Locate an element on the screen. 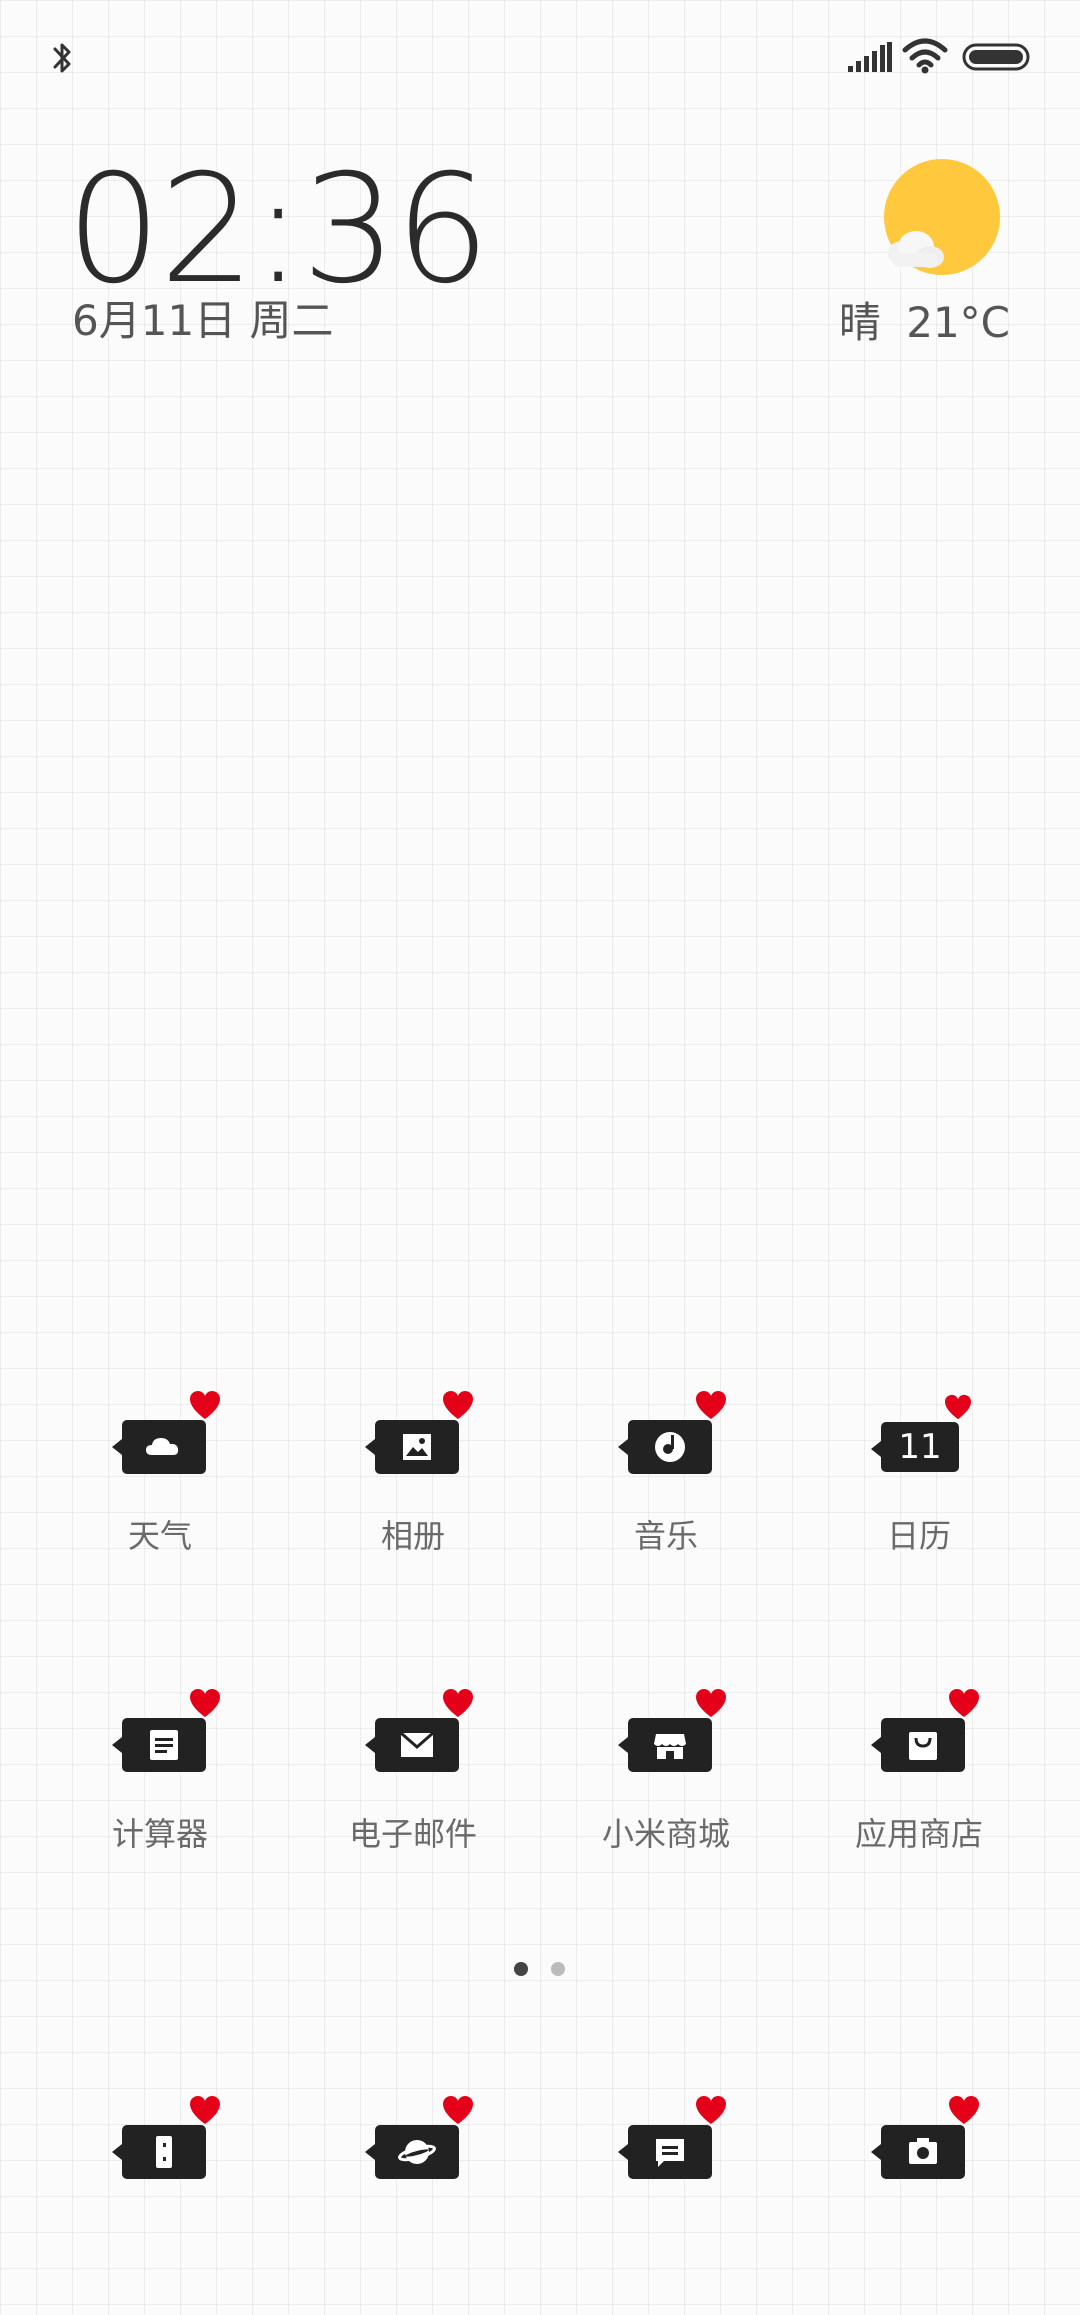 This screenshot has height=2315, width=1080. image-icon is located at coordinates (412, 1447).